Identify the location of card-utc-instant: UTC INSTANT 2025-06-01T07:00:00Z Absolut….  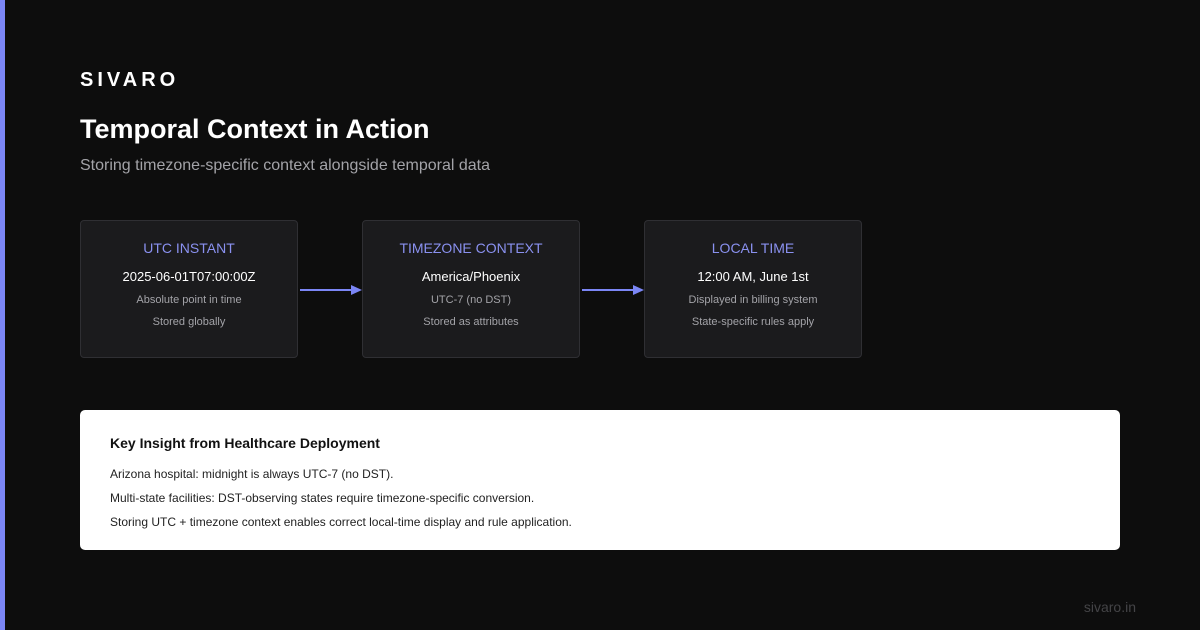
(189, 289).